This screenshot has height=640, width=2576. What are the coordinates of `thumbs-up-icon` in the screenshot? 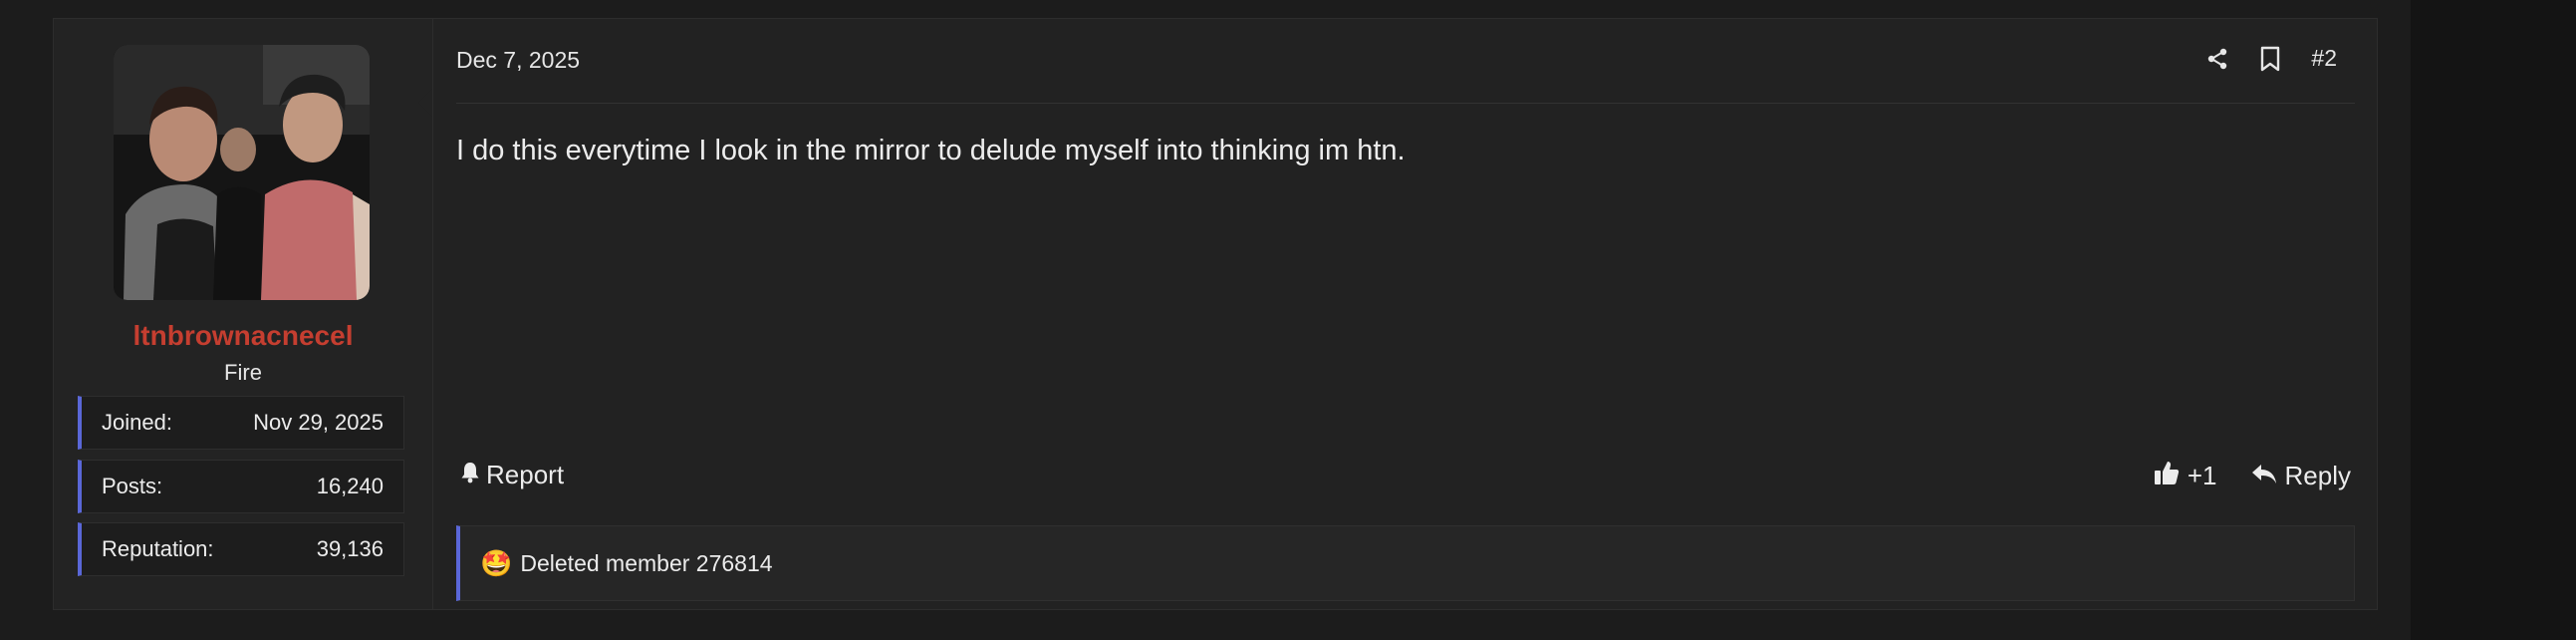 It's located at (2167, 476).